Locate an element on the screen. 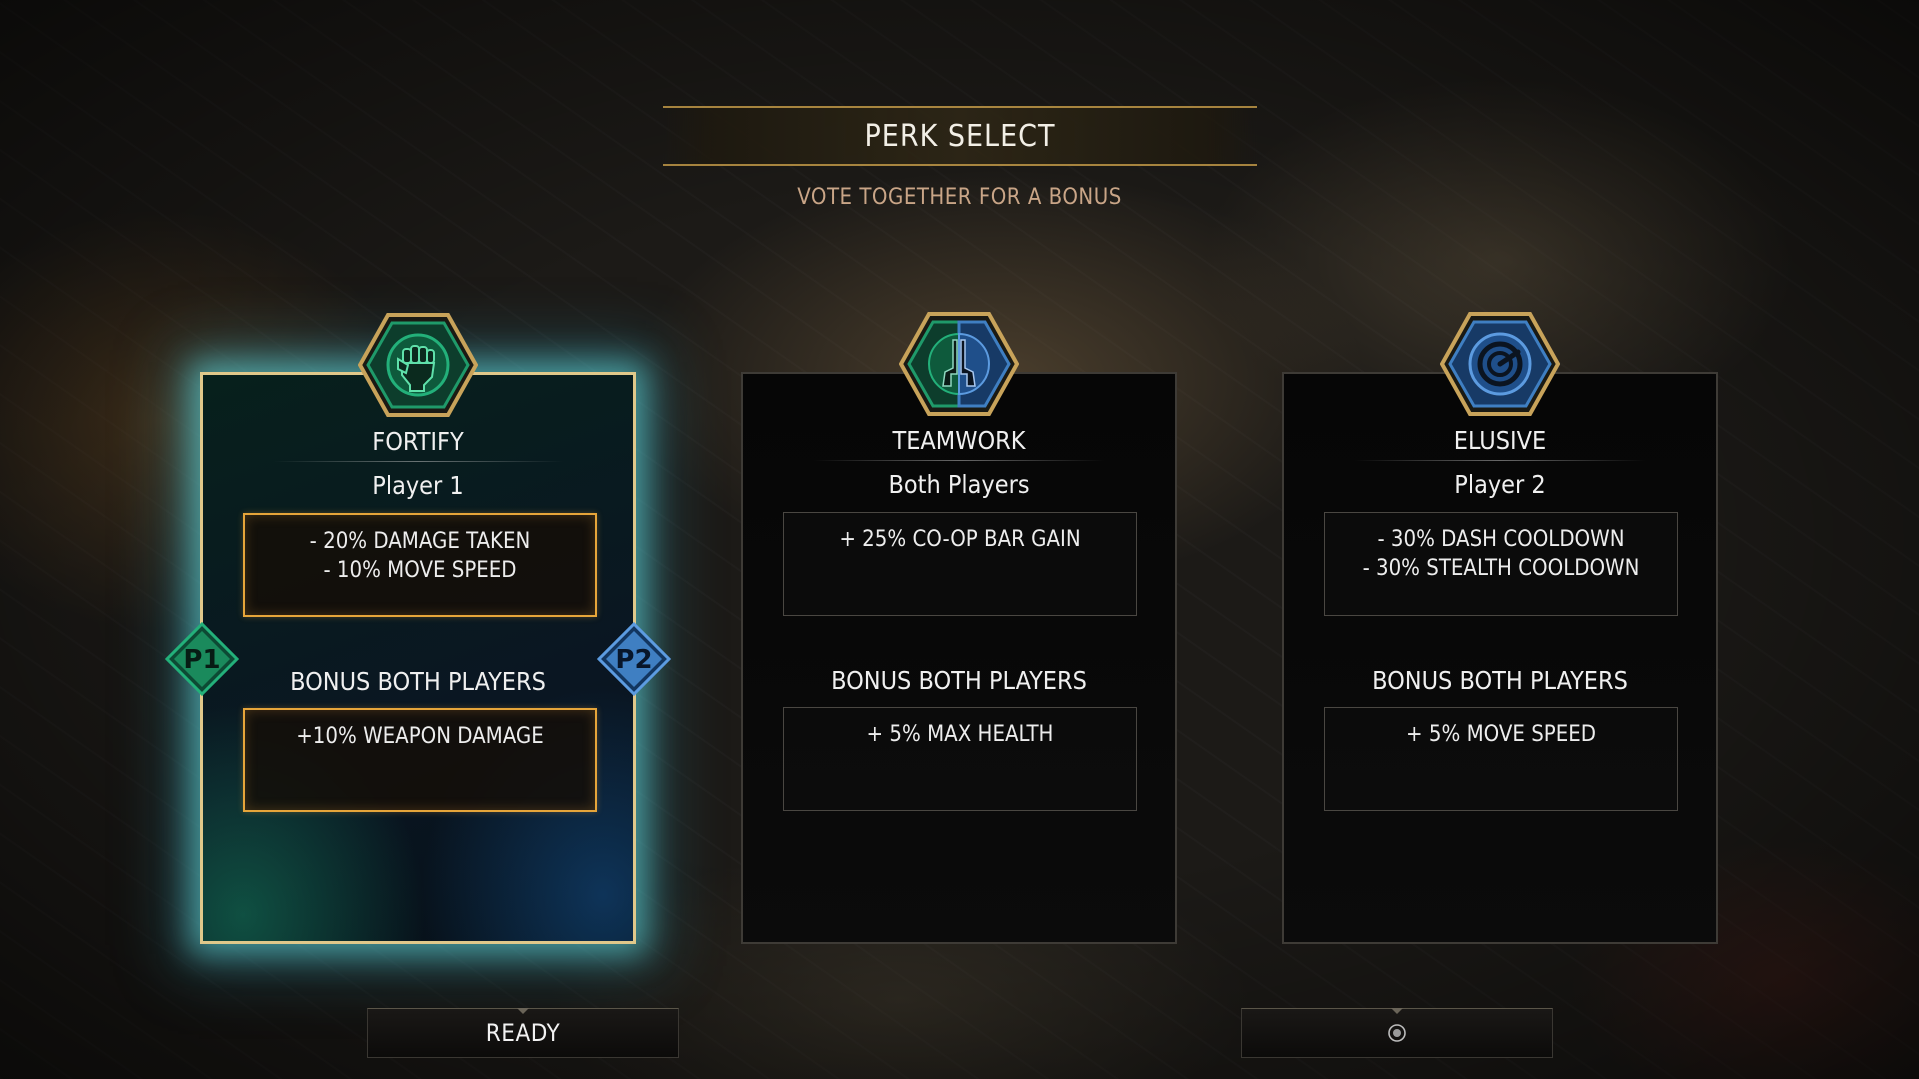  perk-name: ELUSIVE is located at coordinates (1500, 440).